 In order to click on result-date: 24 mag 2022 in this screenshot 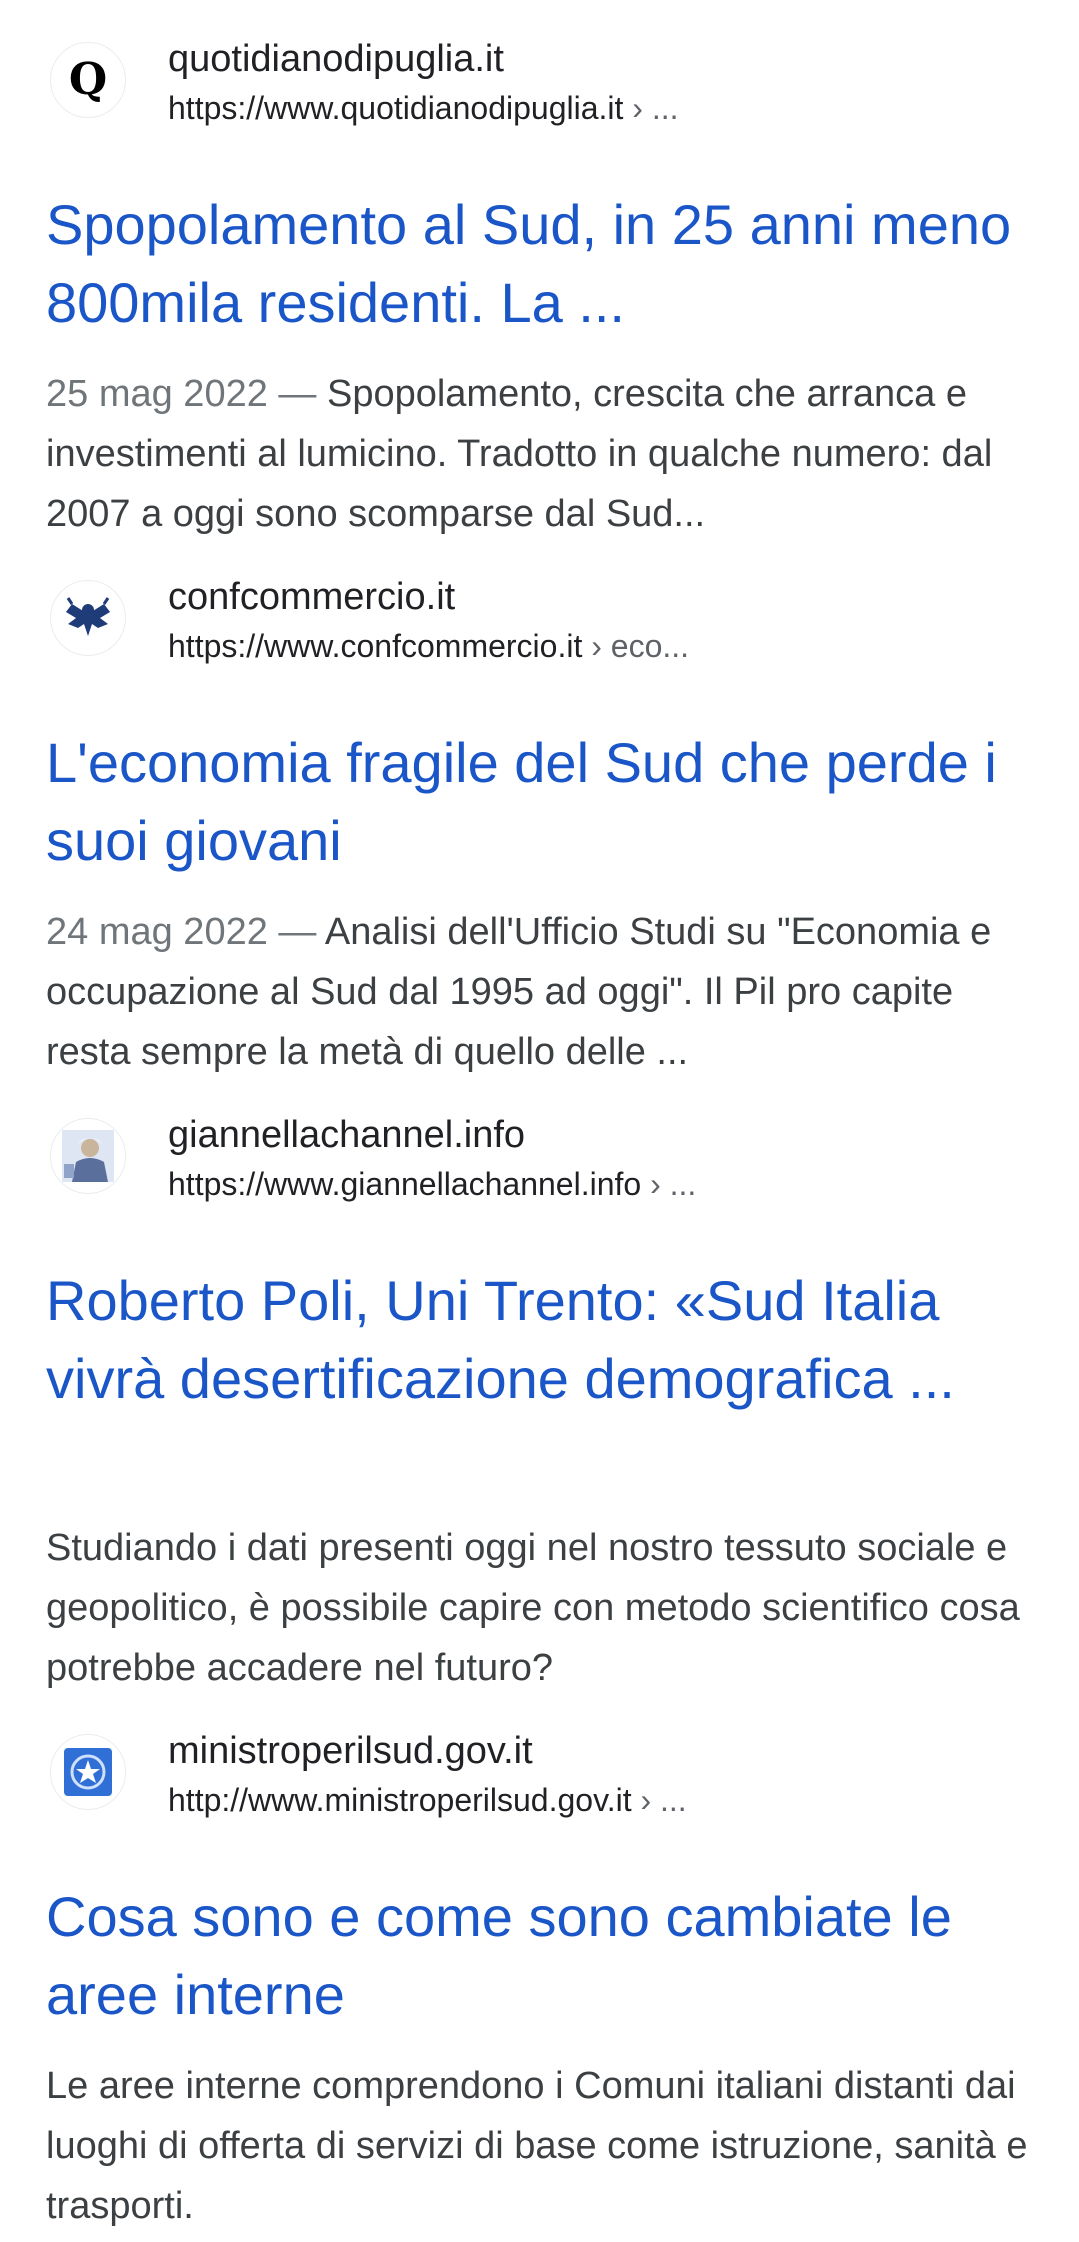, I will do `click(157, 932)`.